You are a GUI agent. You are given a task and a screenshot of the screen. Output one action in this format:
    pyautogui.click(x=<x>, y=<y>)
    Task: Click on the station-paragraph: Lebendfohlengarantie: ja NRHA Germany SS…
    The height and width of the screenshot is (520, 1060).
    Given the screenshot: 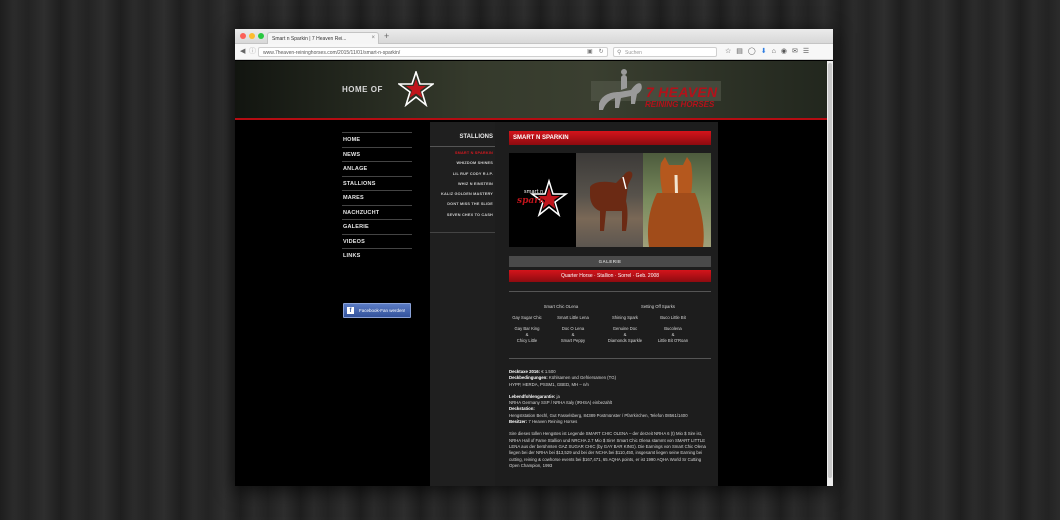 What is the action you would take?
    pyautogui.click(x=610, y=409)
    